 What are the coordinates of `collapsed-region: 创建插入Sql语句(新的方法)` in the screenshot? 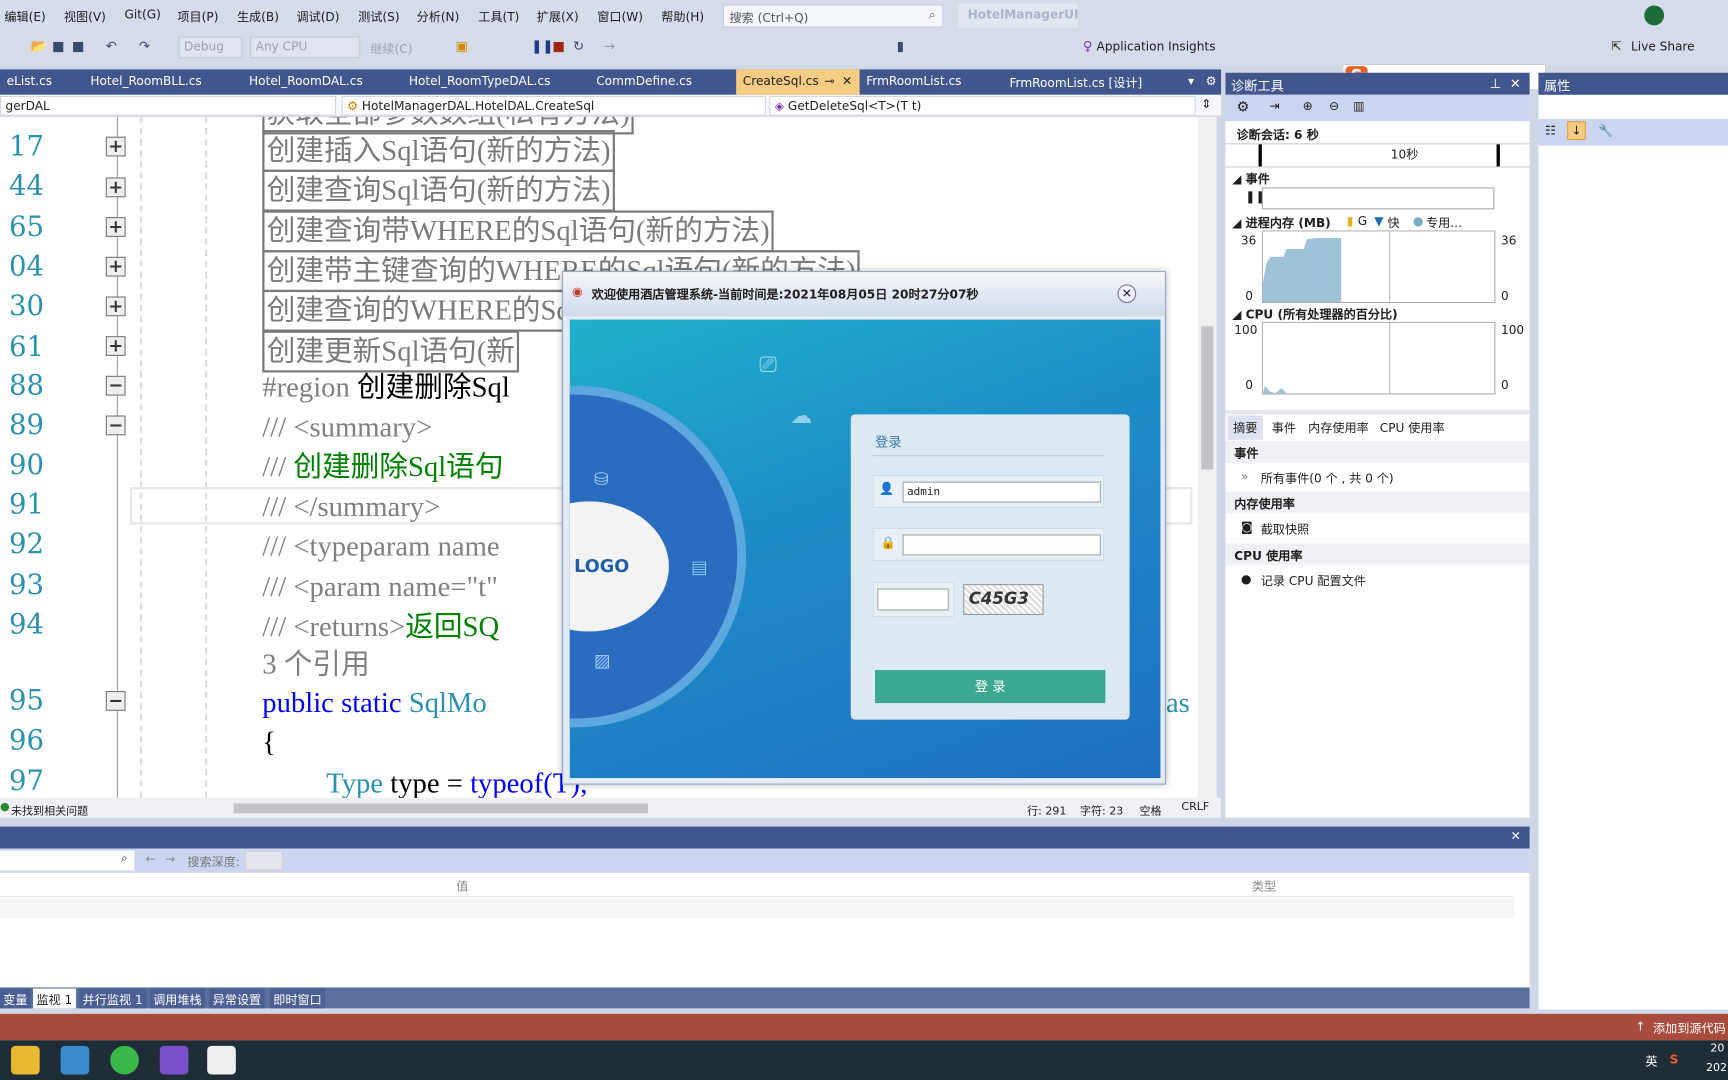 It's located at (438, 151).